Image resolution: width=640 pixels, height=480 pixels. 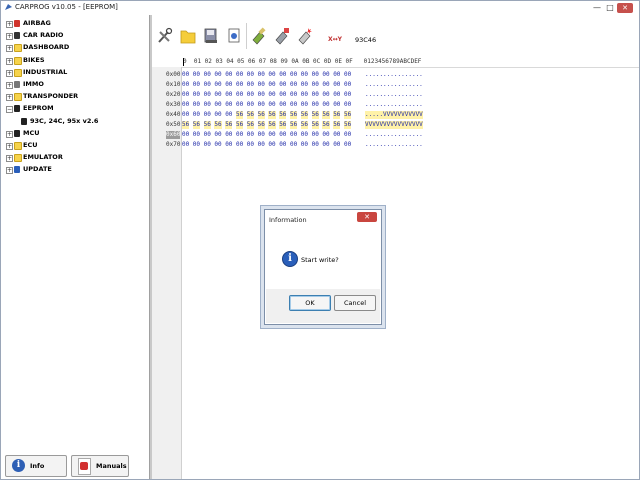 What do you see at coordinates (75, 134) in the screenshot?
I see `tree-item: + MCU` at bounding box center [75, 134].